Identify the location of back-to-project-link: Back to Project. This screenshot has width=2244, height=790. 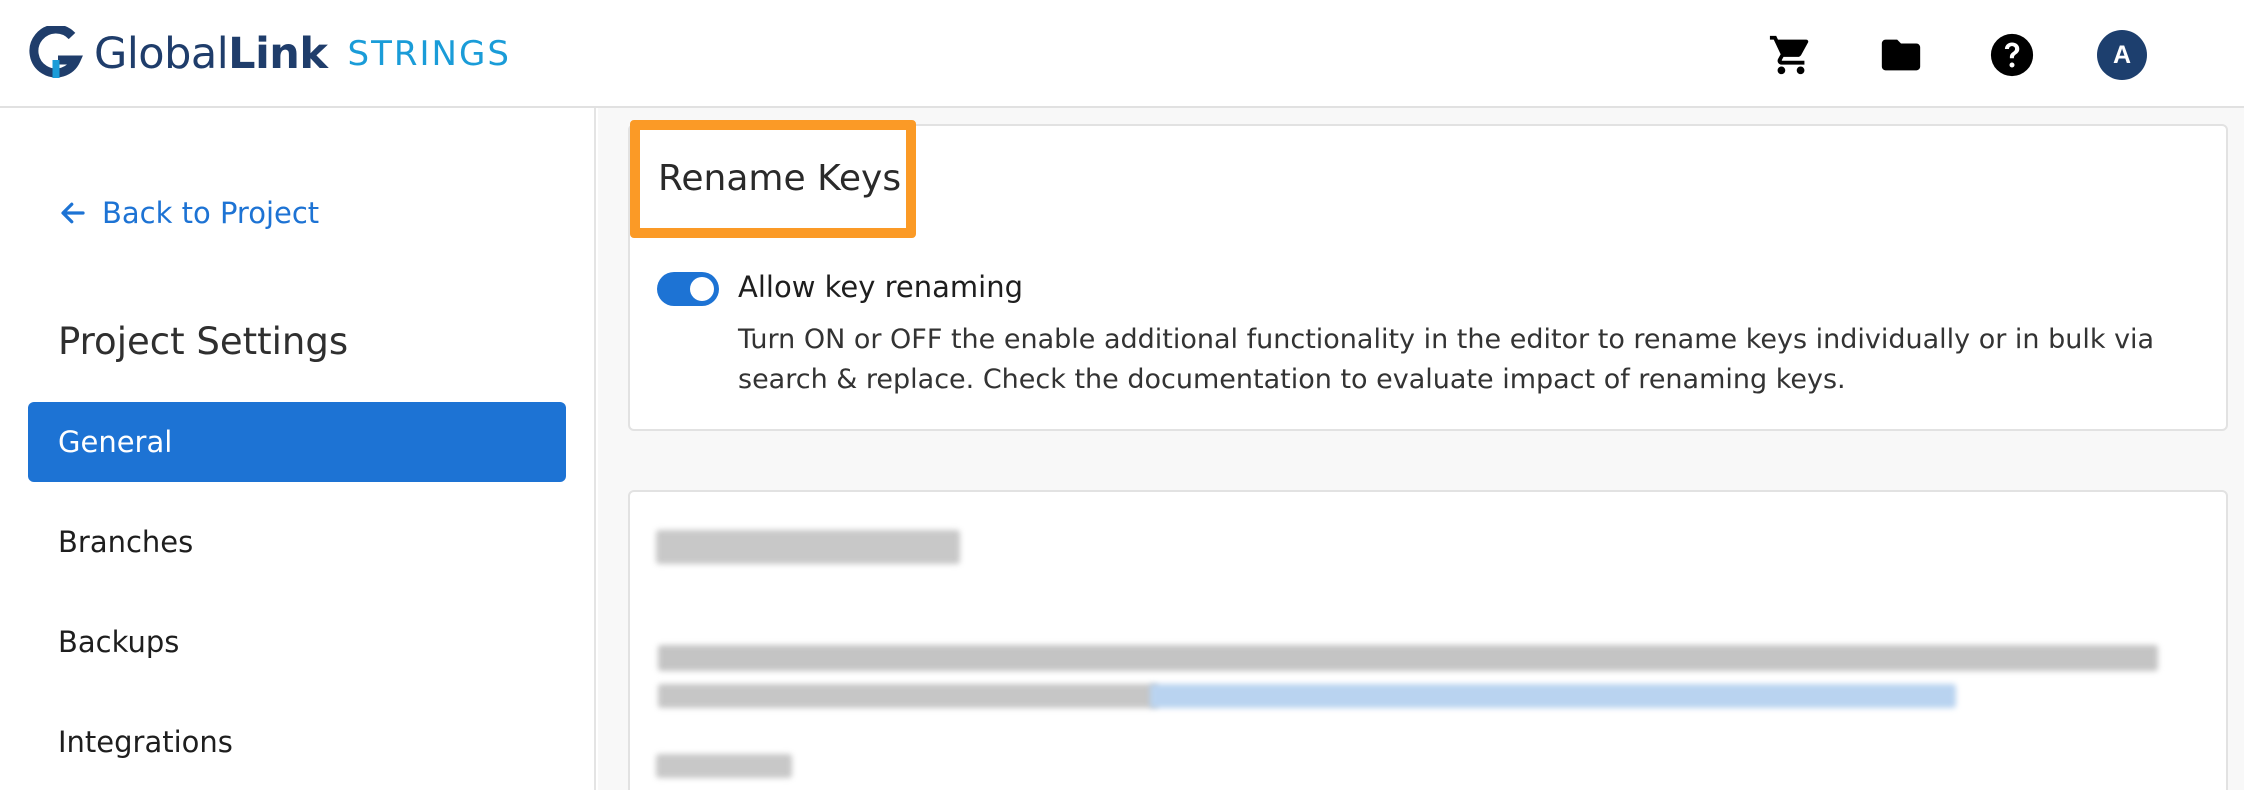
(188, 213).